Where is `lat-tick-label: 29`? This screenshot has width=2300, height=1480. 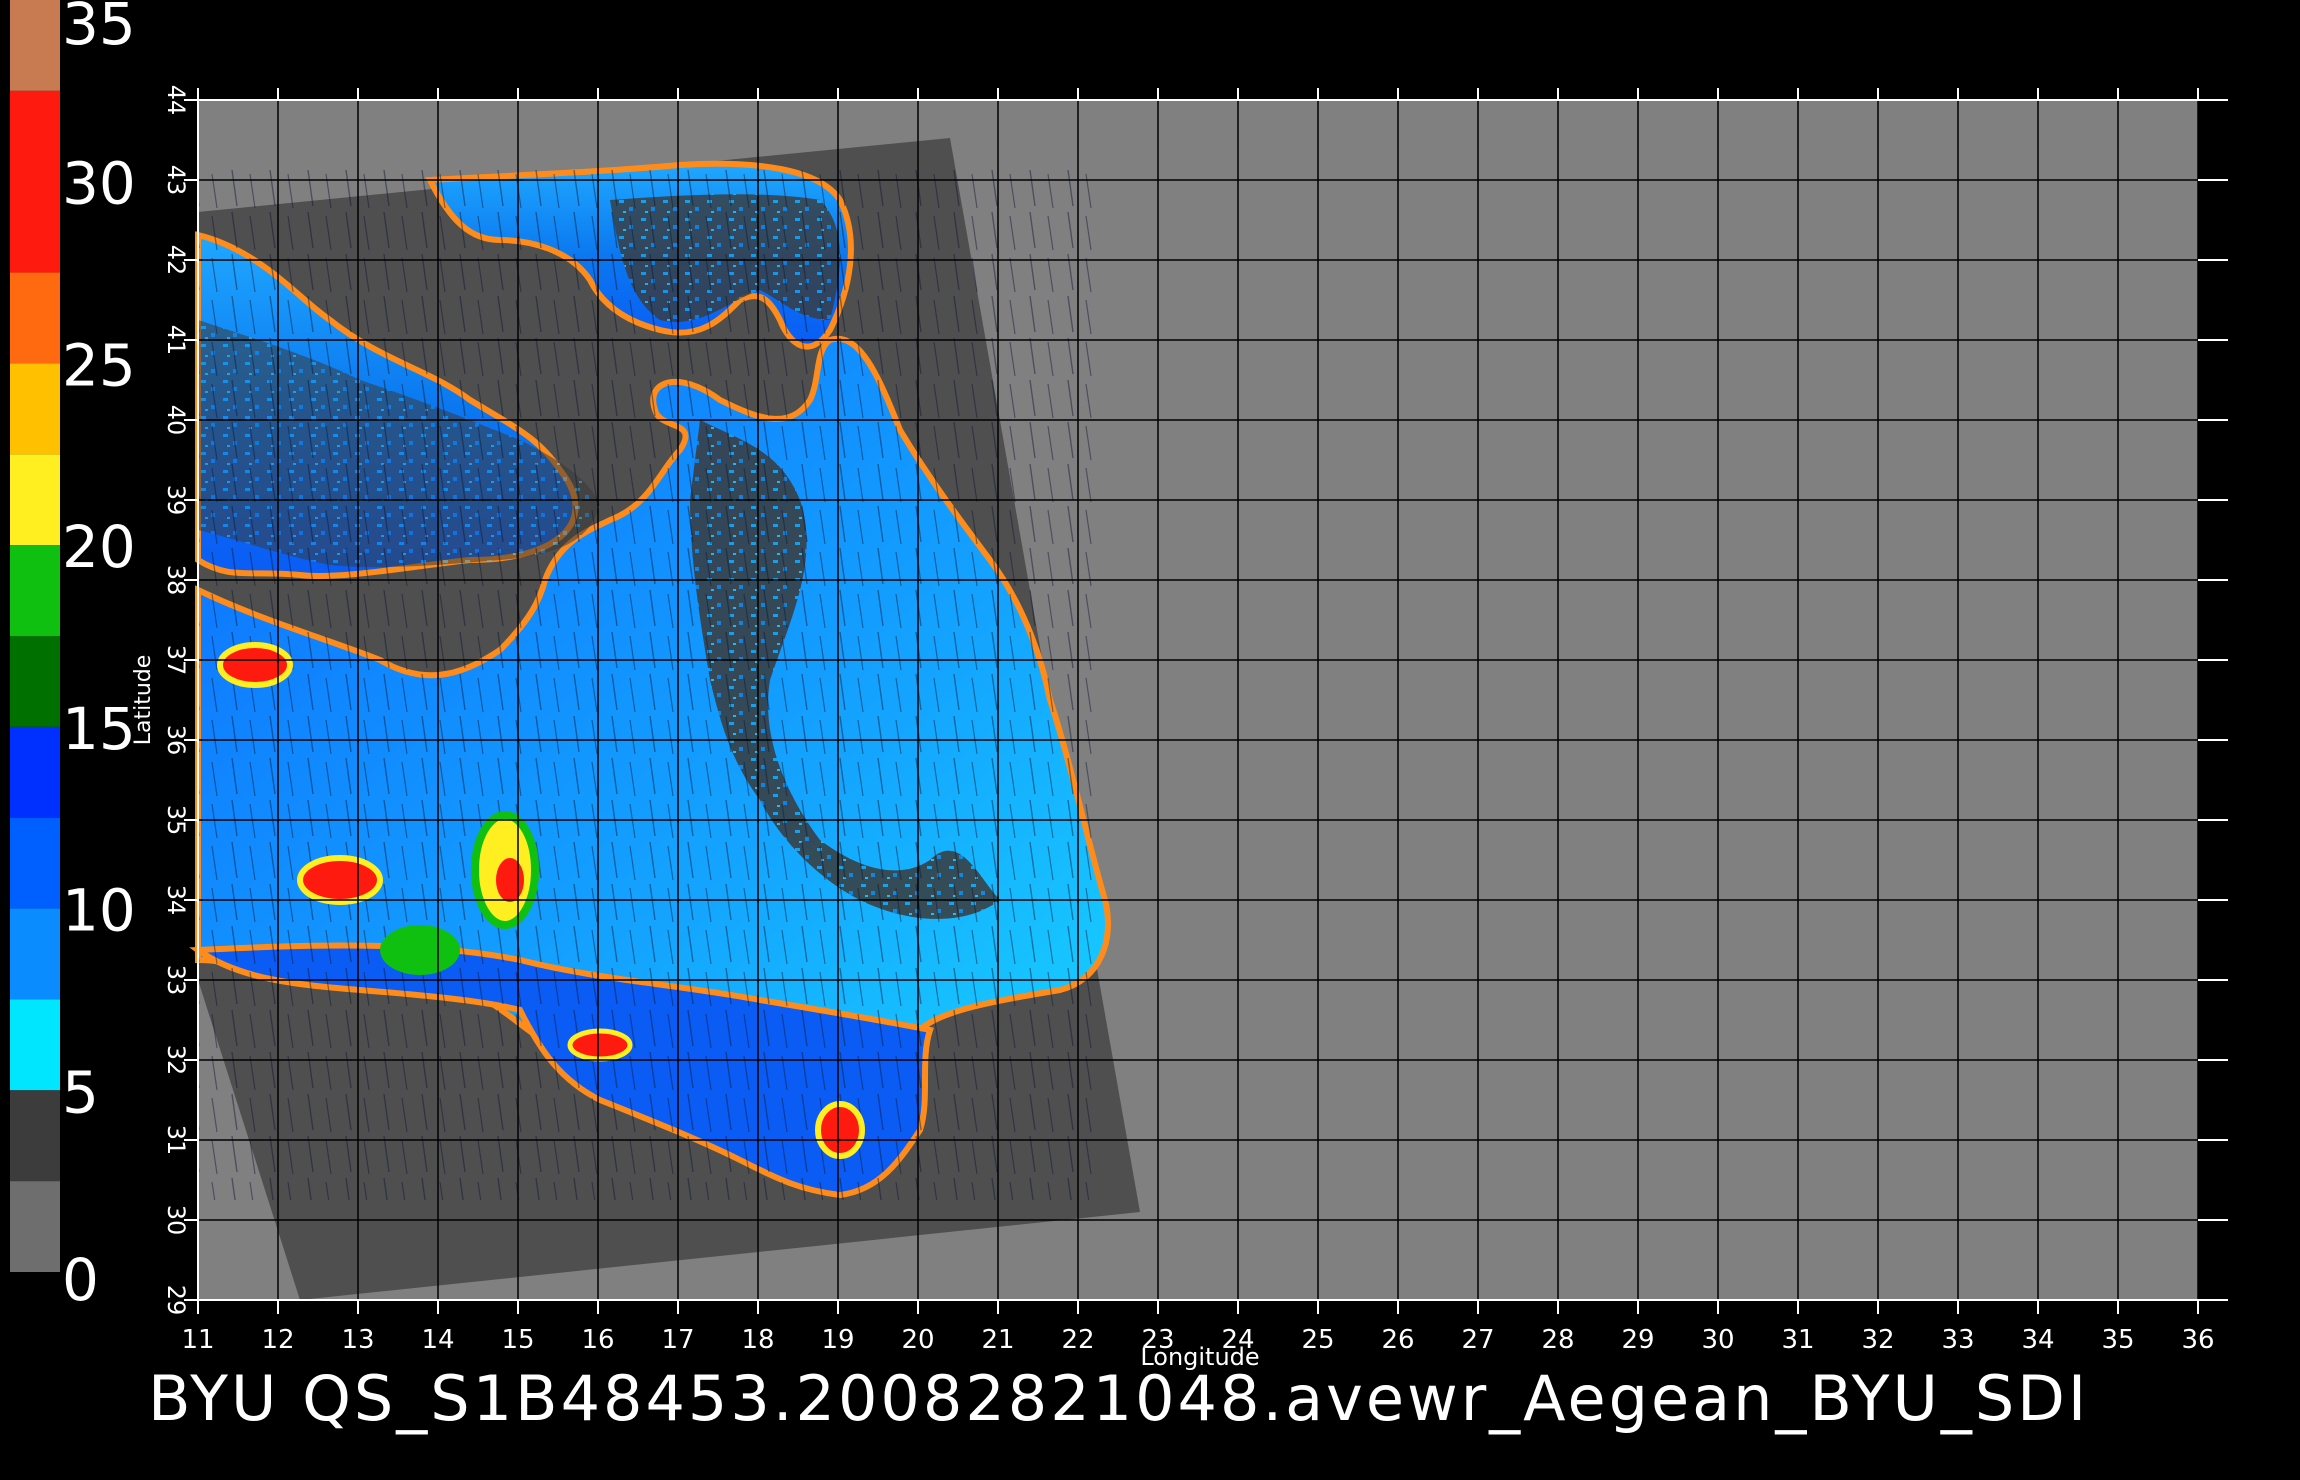
lat-tick-label: 29 is located at coordinates (176, 1300).